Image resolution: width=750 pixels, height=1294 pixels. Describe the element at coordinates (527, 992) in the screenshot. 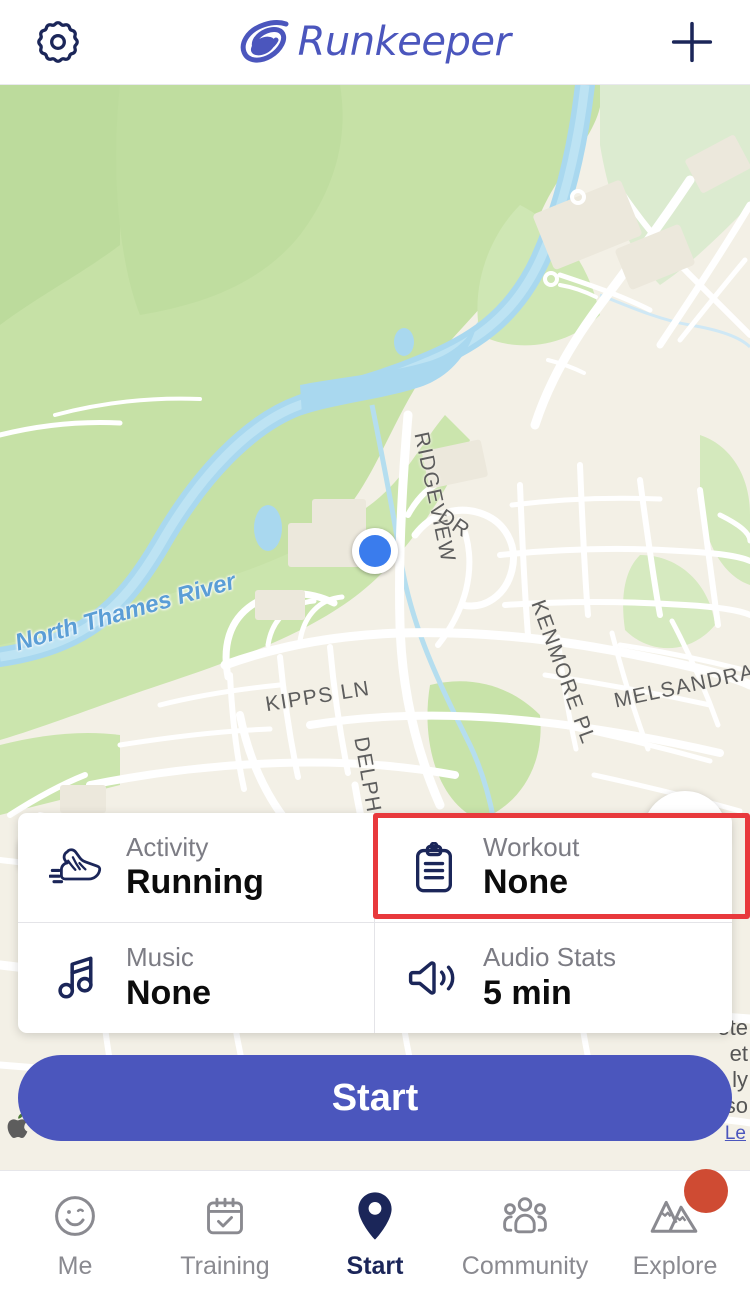

I see `audio-stats-value: 5 min` at that location.